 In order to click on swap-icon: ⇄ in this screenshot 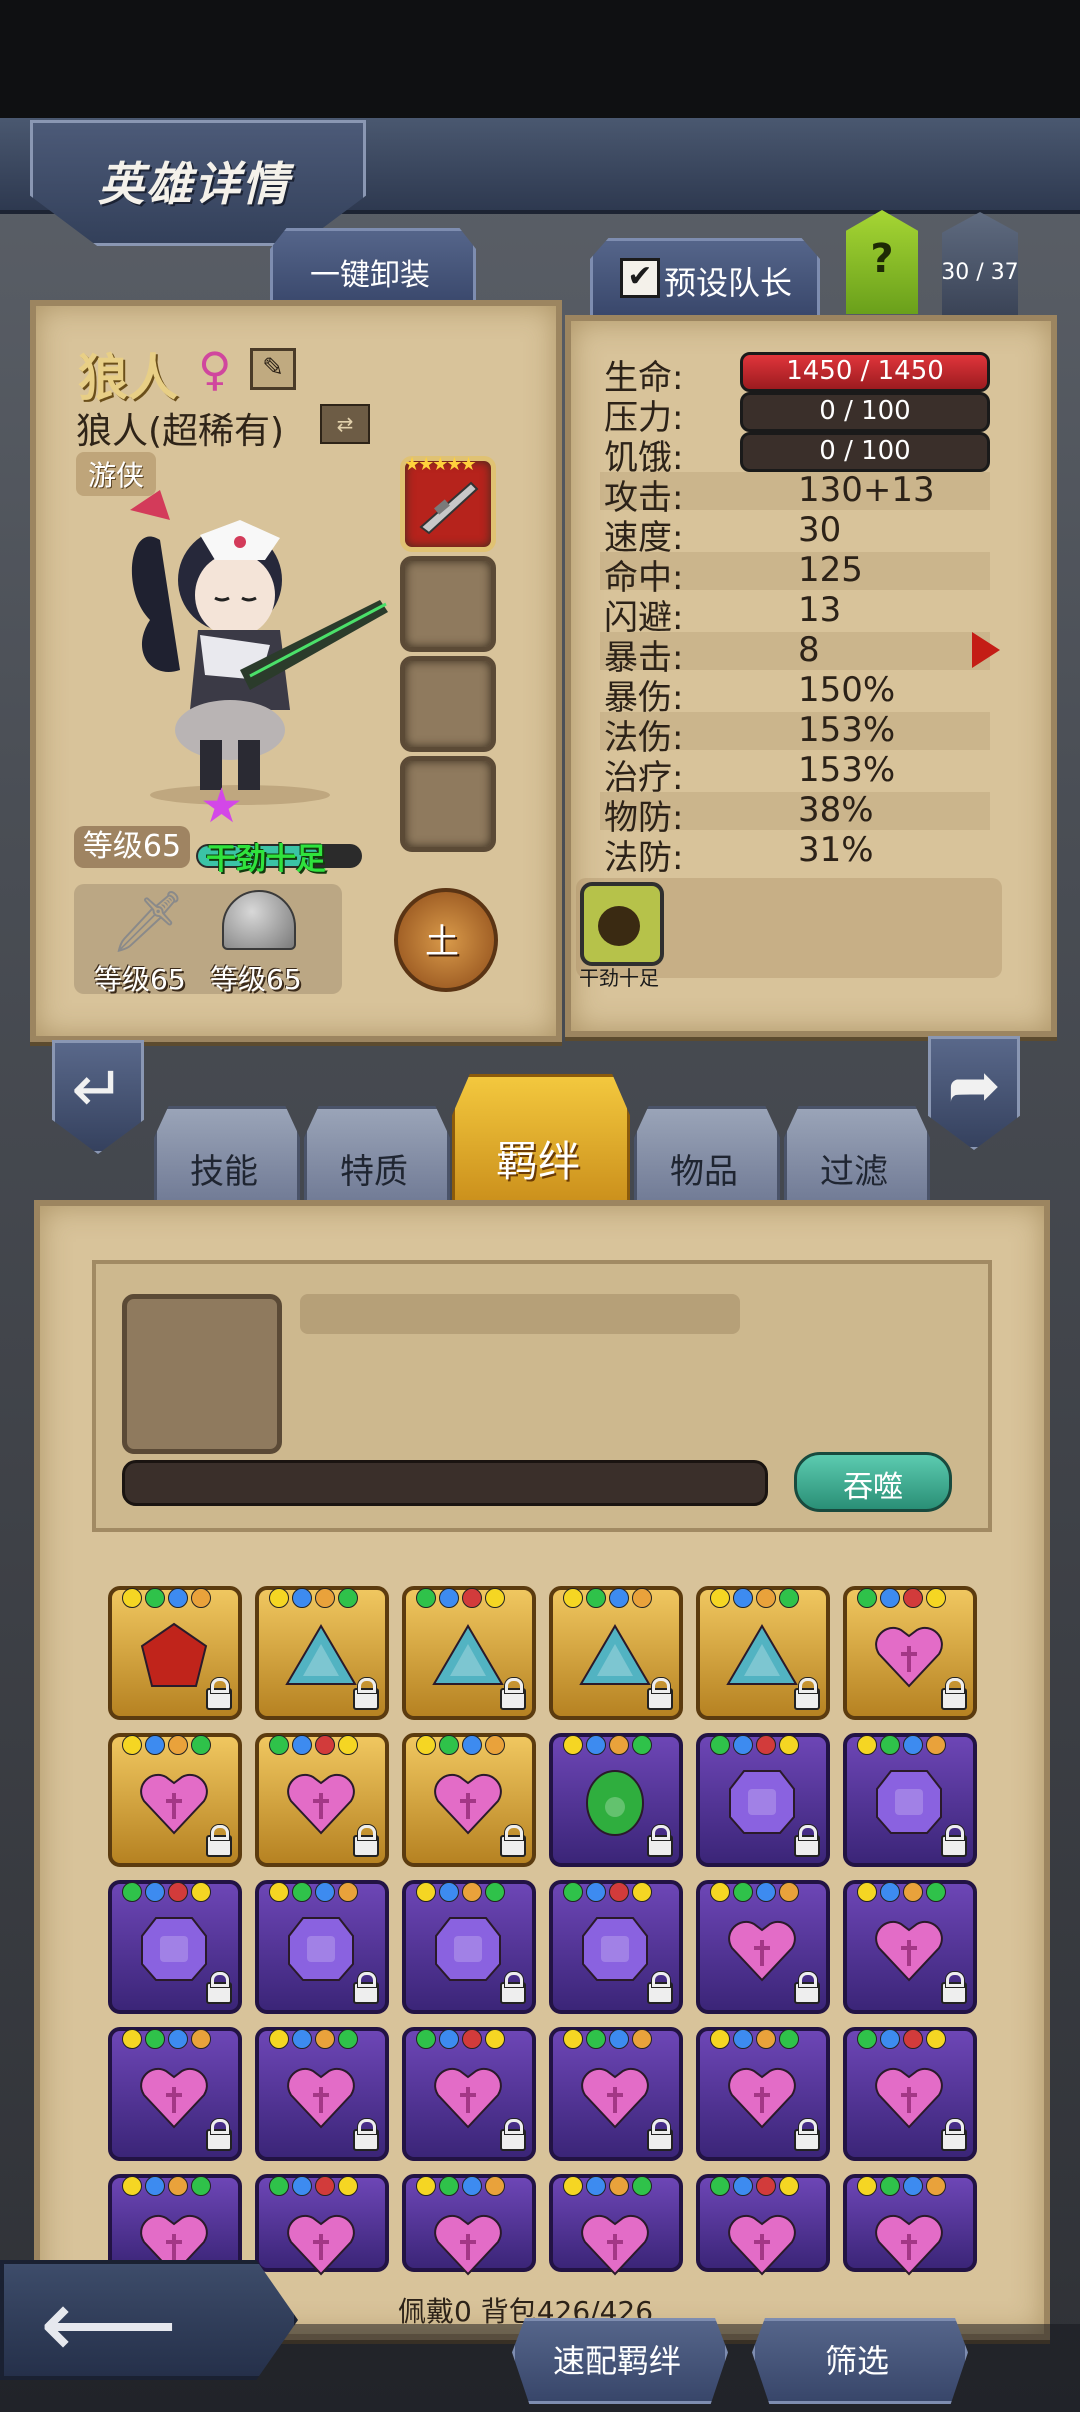, I will do `click(345, 424)`.